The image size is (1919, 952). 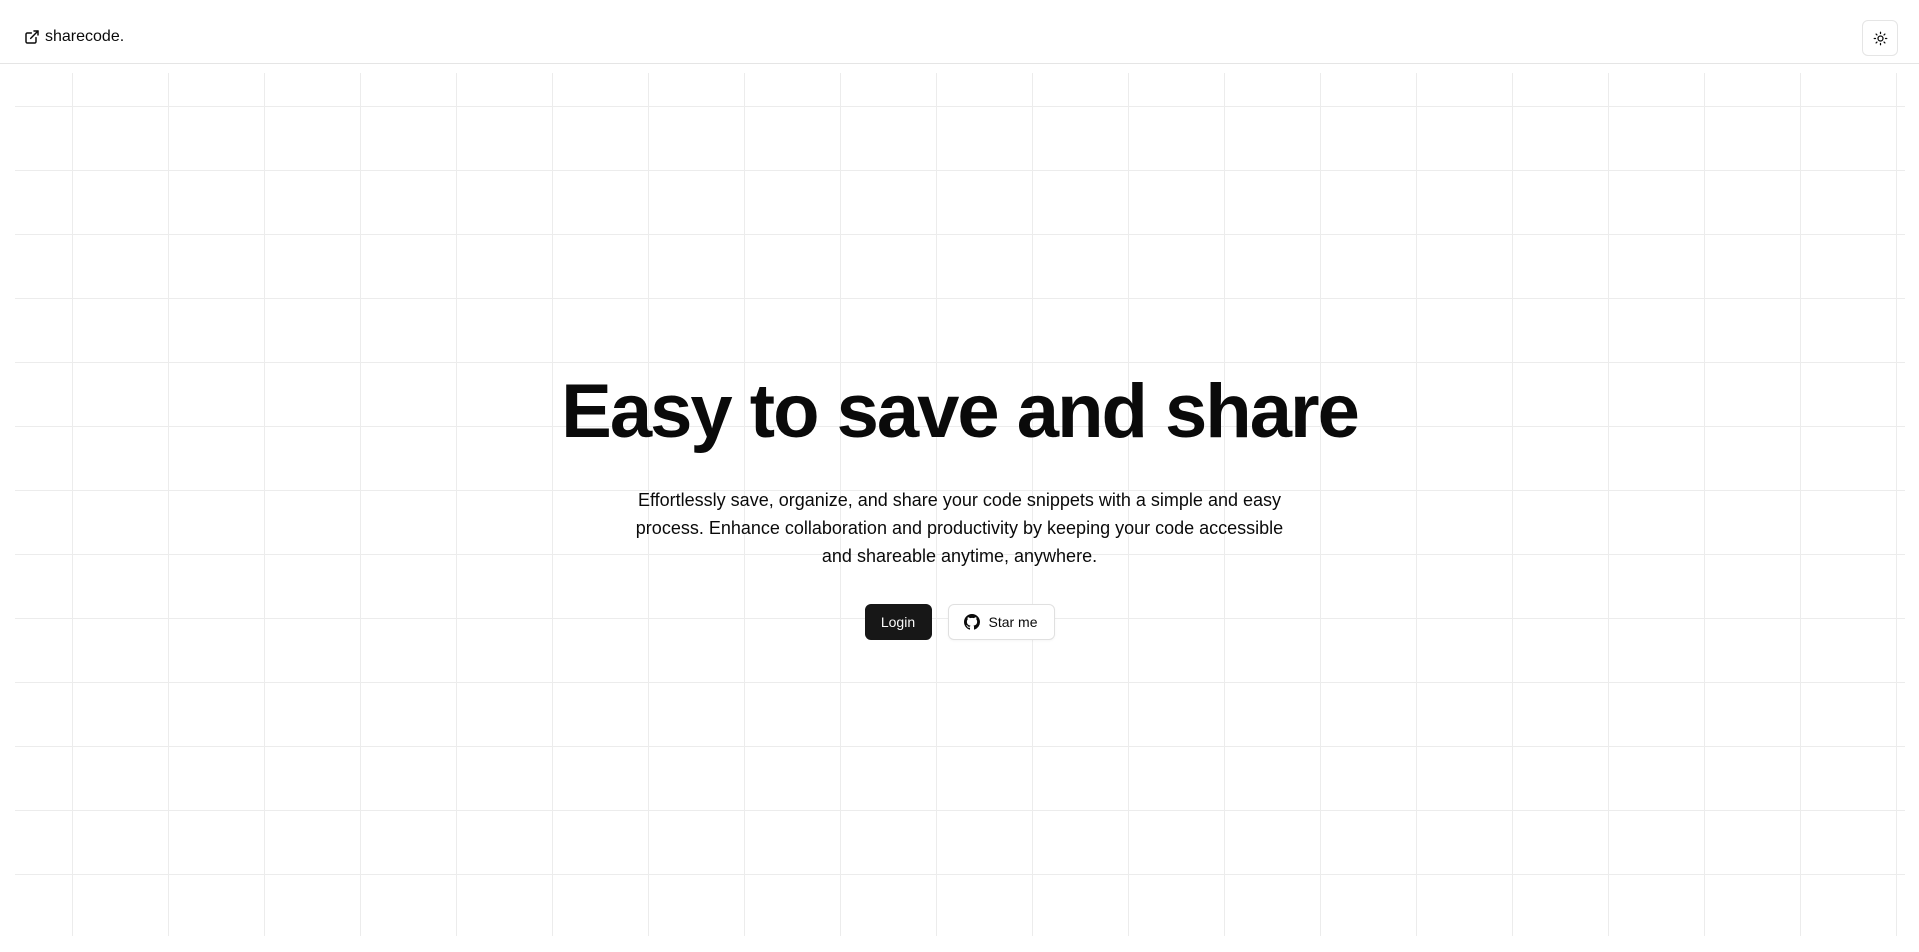 I want to click on login-button-label: Login, so click(x=898, y=622).